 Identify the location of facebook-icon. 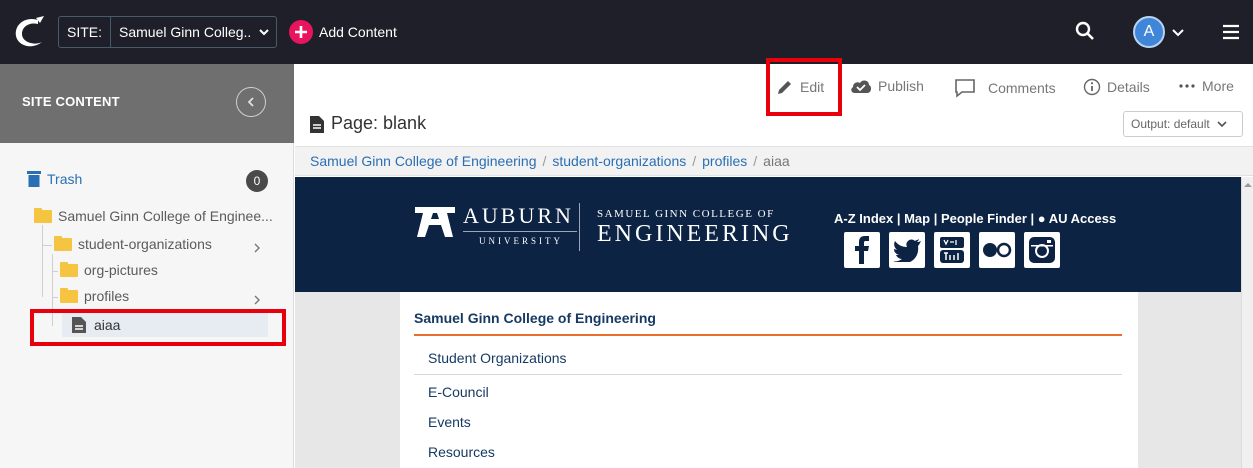
(862, 250).